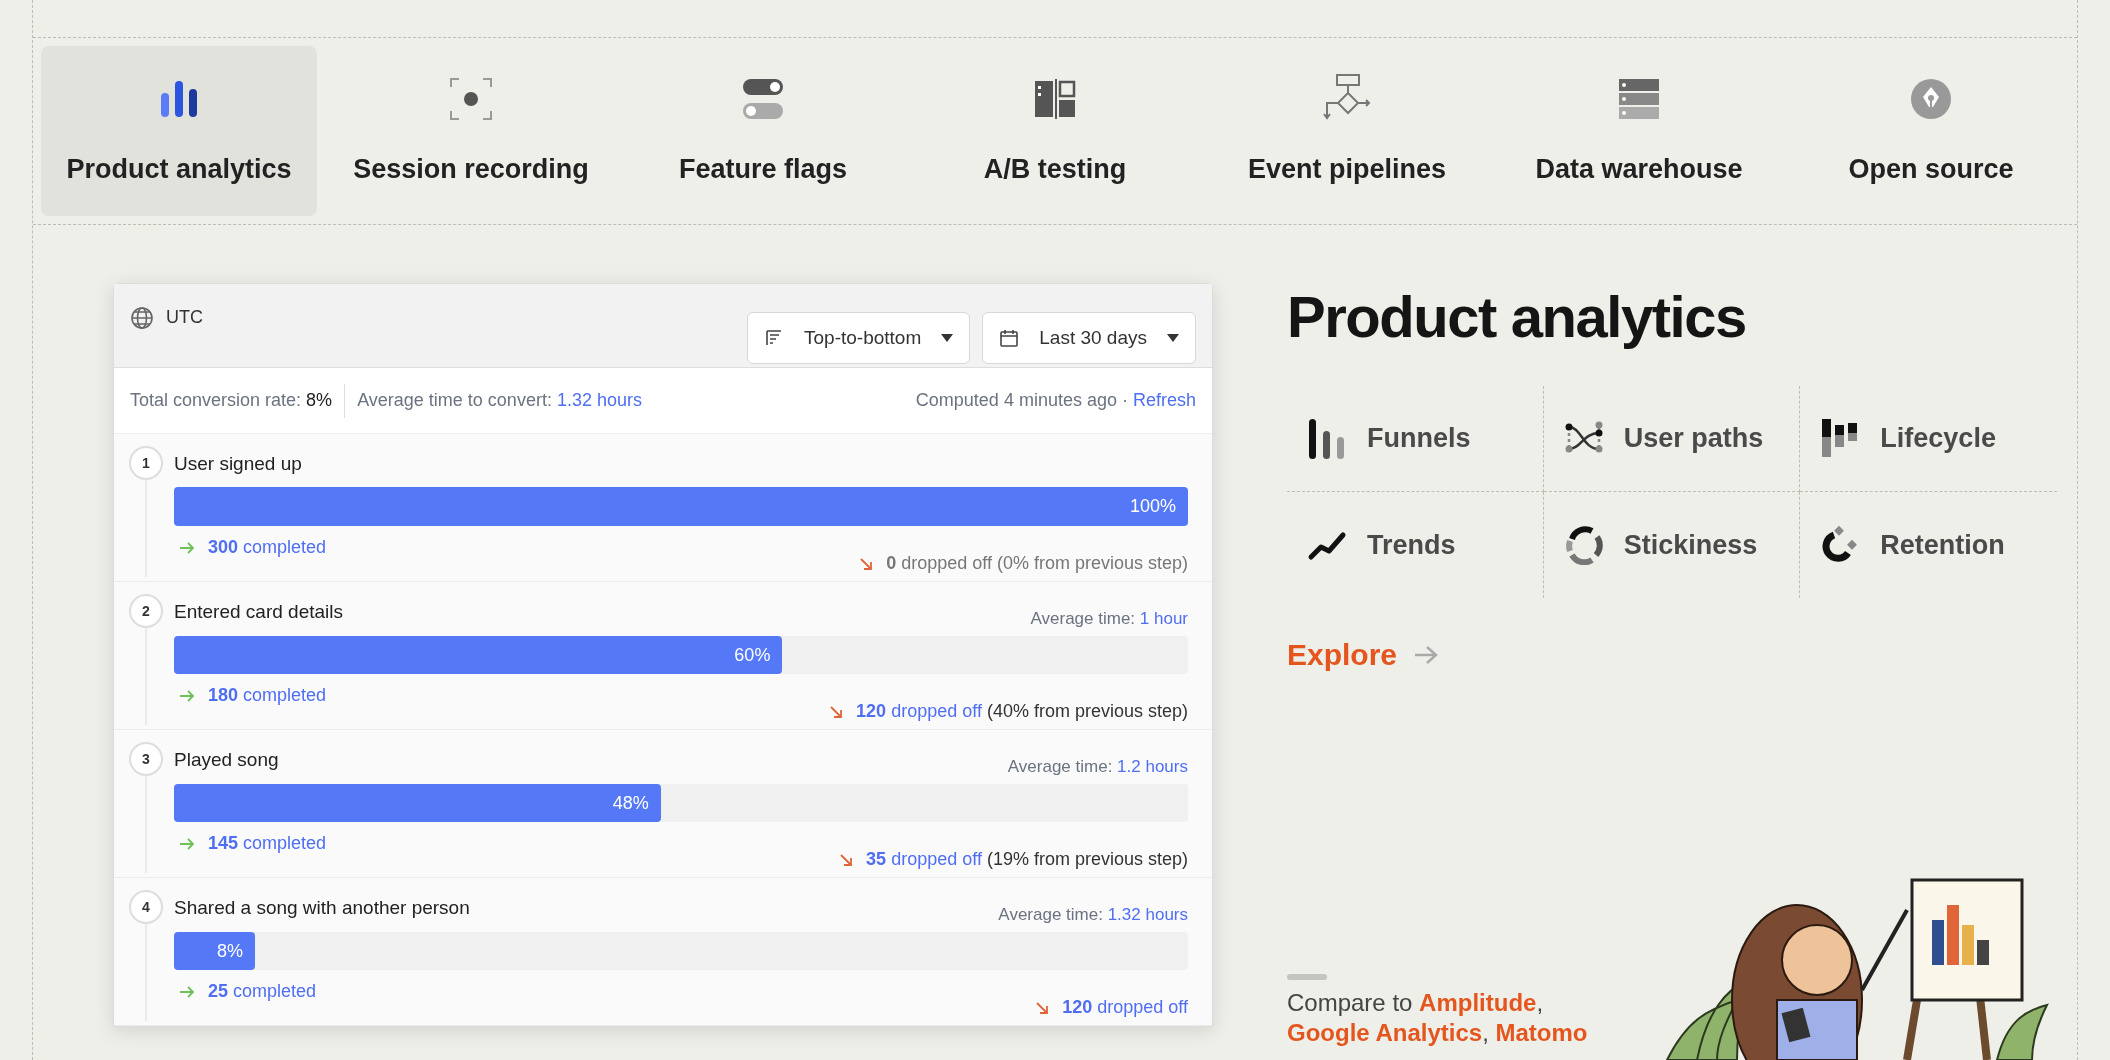 The width and height of the screenshot is (2110, 1060). What do you see at coordinates (1093, 915) in the screenshot?
I see `step-average-time: Average time: 1.32 hours` at bounding box center [1093, 915].